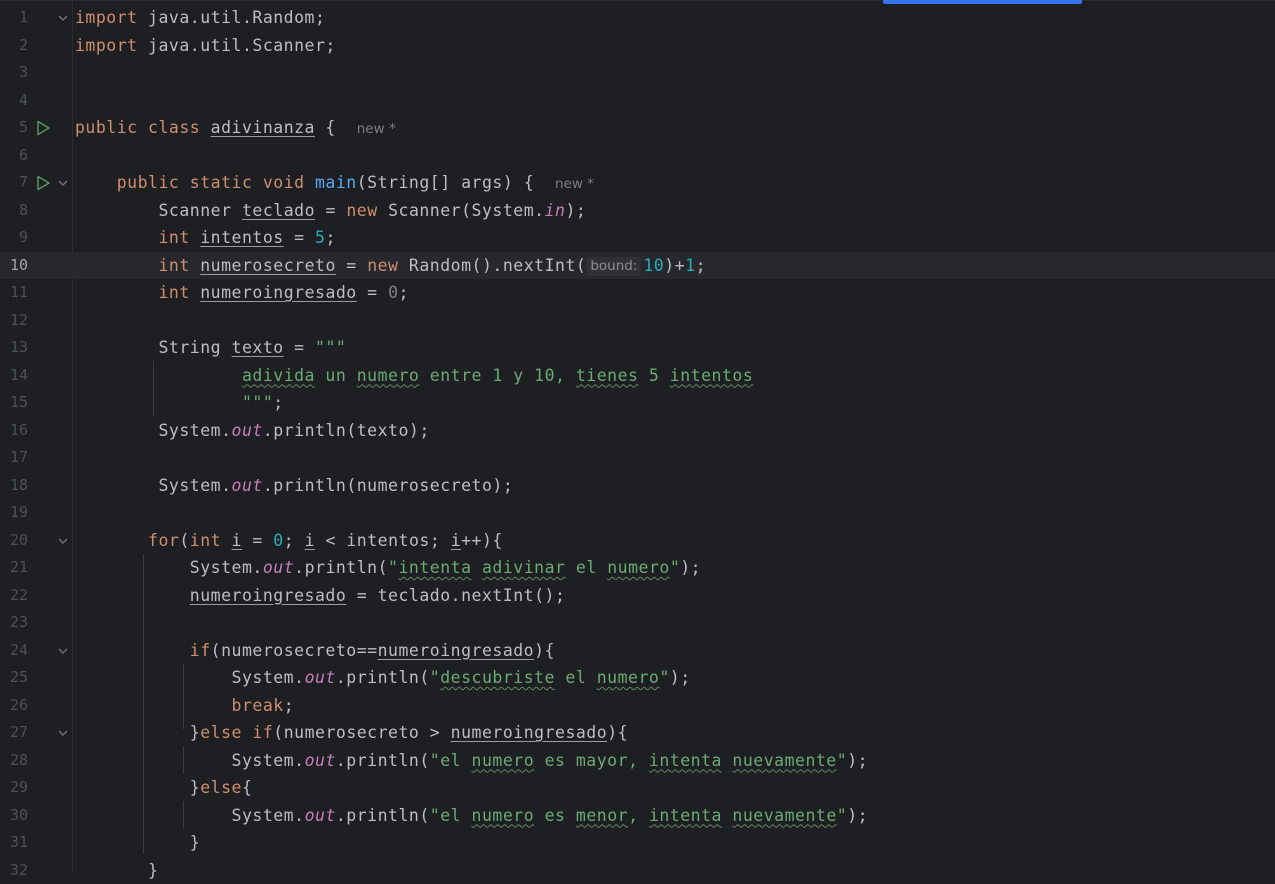 Image resolution: width=1275 pixels, height=884 pixels. I want to click on code-line: 17, so click(637, 458).